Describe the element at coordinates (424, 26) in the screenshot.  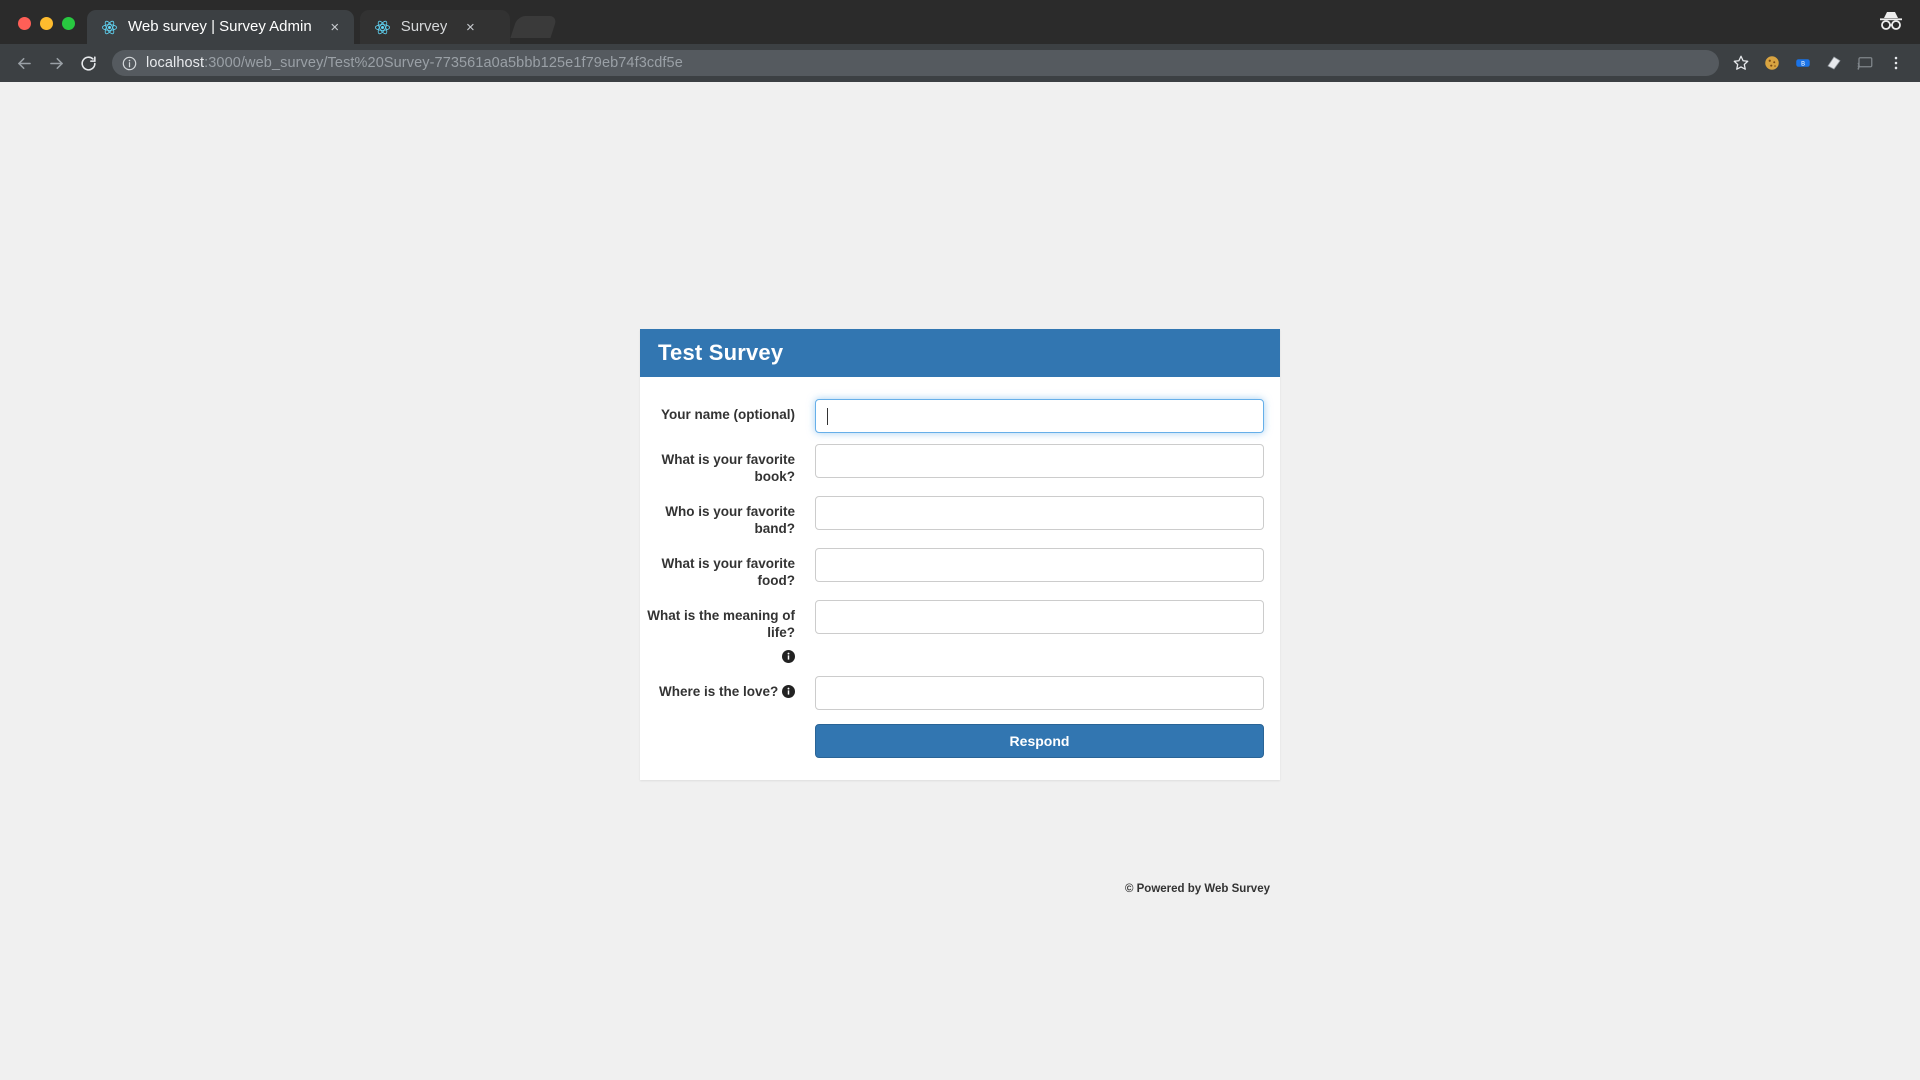
I see `browser-tab-title: Survey` at that location.